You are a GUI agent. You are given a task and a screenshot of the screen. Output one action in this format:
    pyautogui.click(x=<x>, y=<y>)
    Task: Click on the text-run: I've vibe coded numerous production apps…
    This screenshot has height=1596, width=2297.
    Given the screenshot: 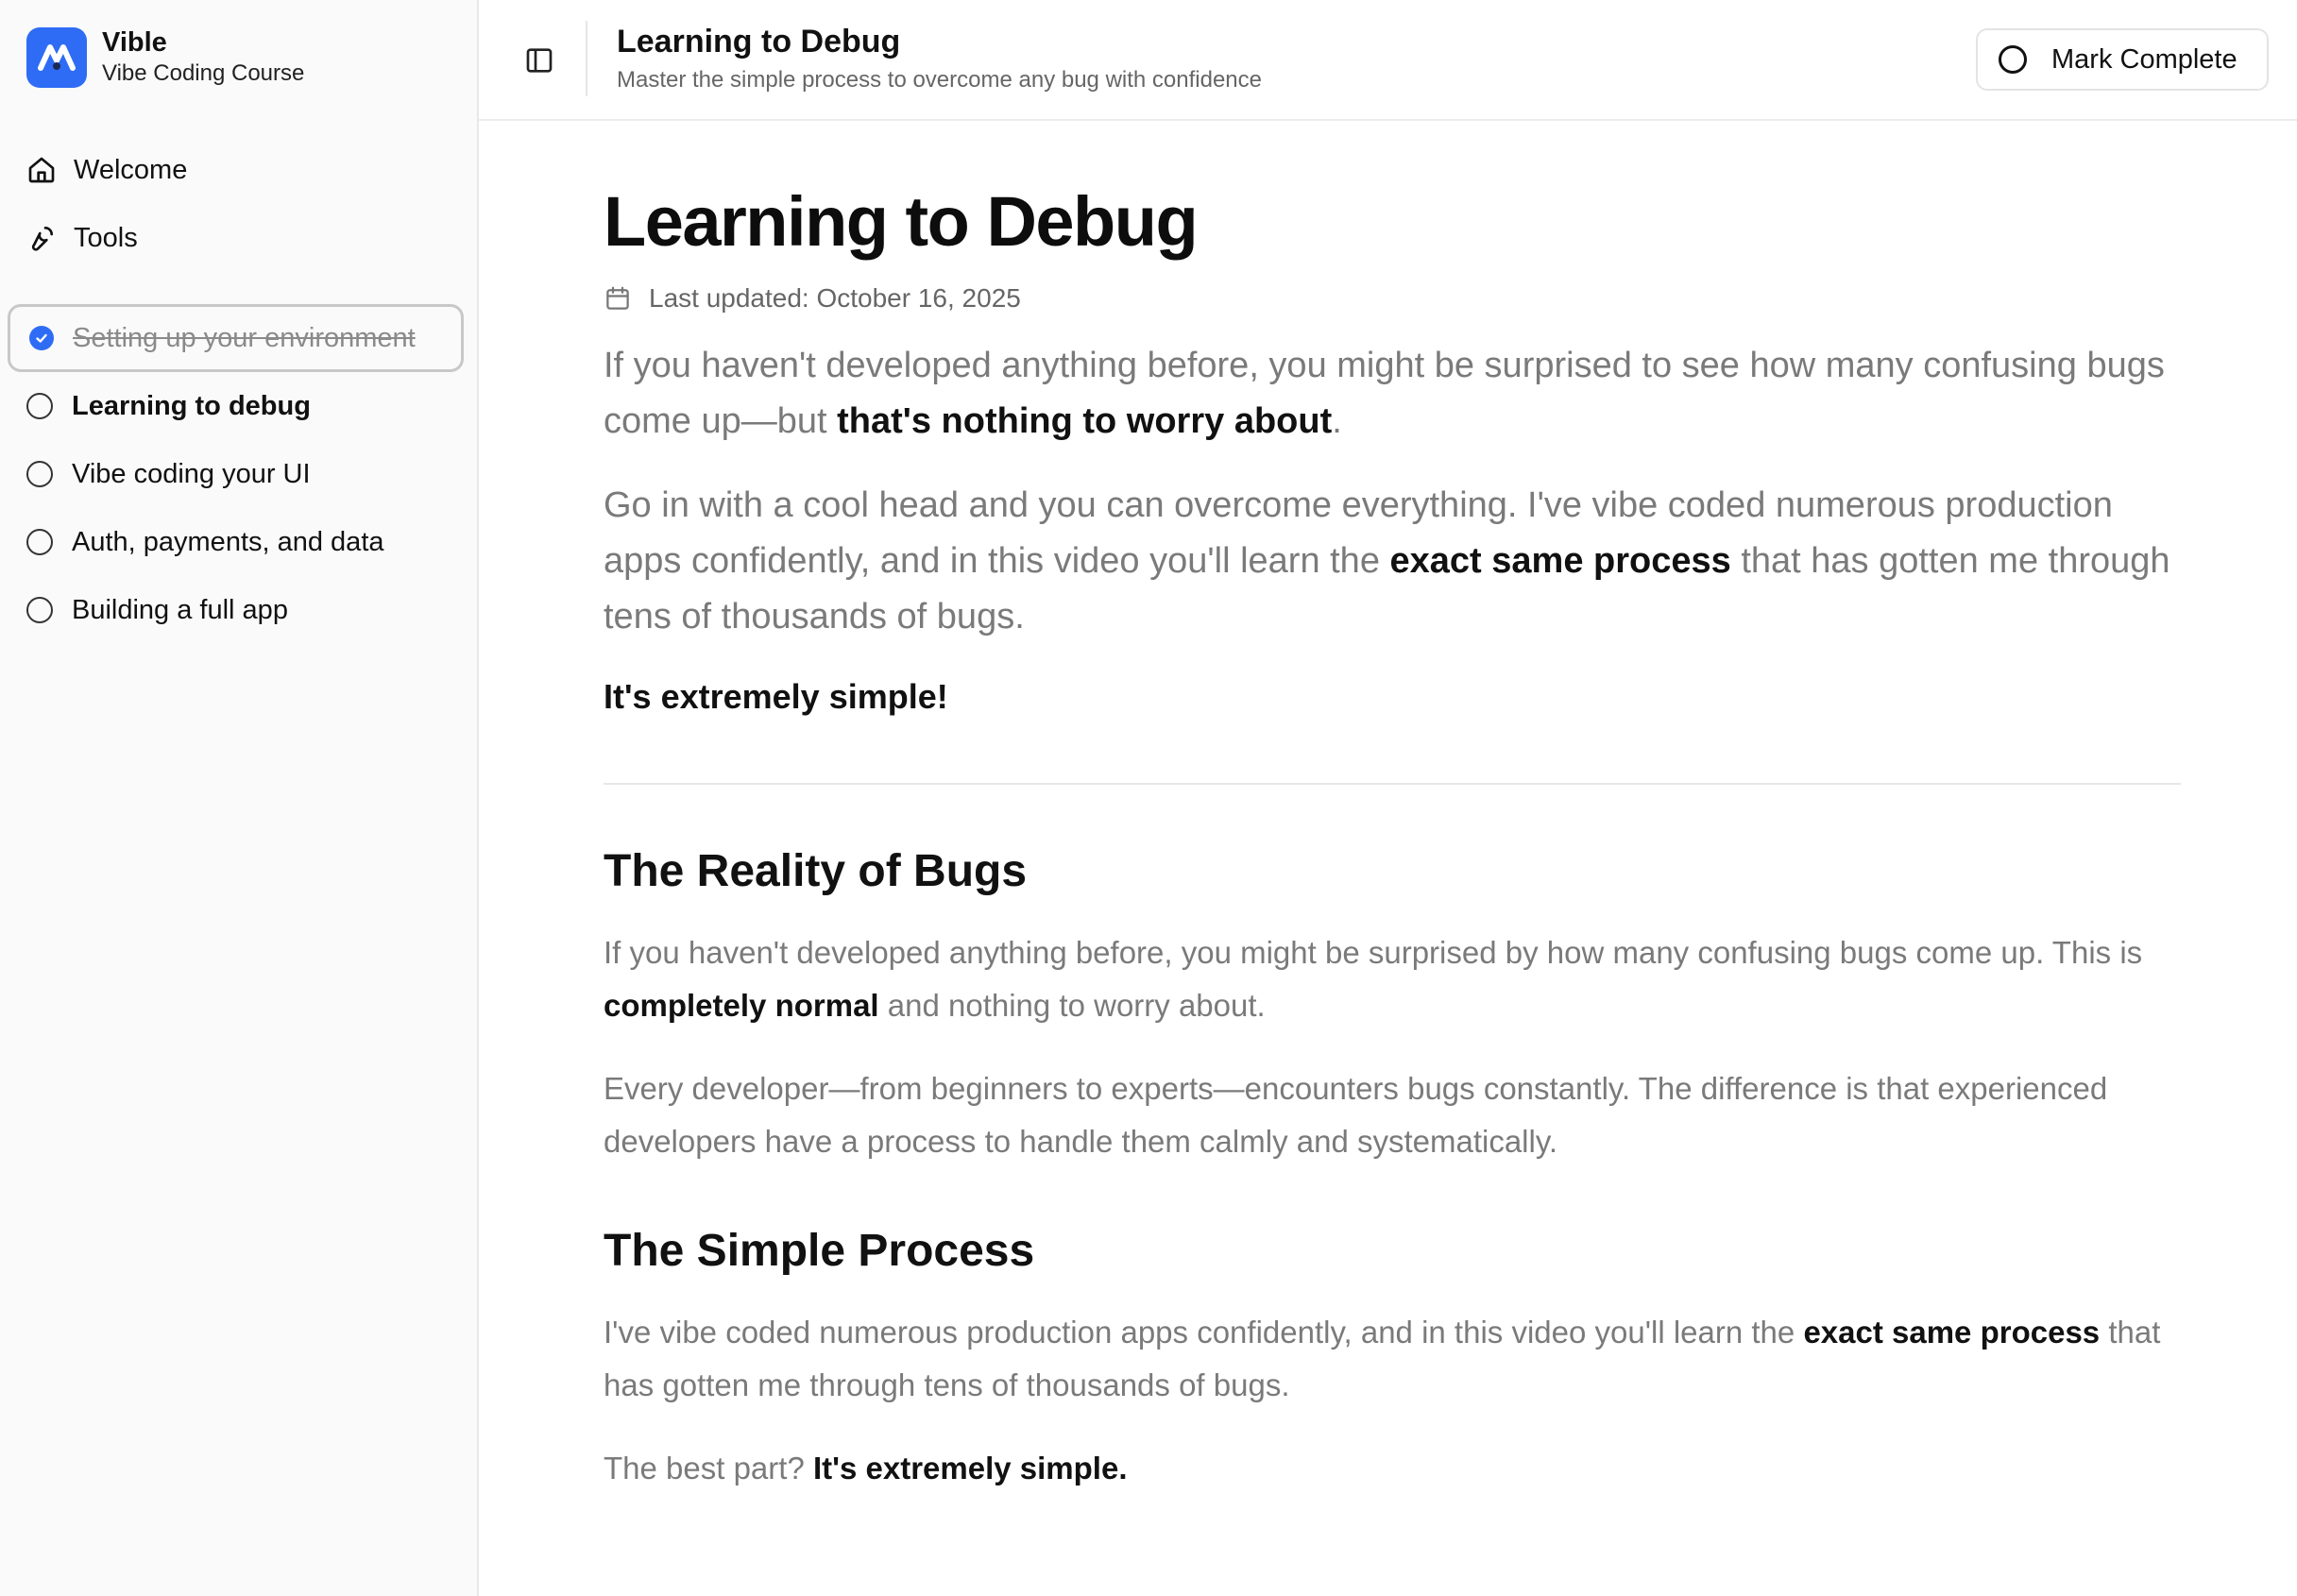 What is the action you would take?
    pyautogui.click(x=1204, y=1332)
    